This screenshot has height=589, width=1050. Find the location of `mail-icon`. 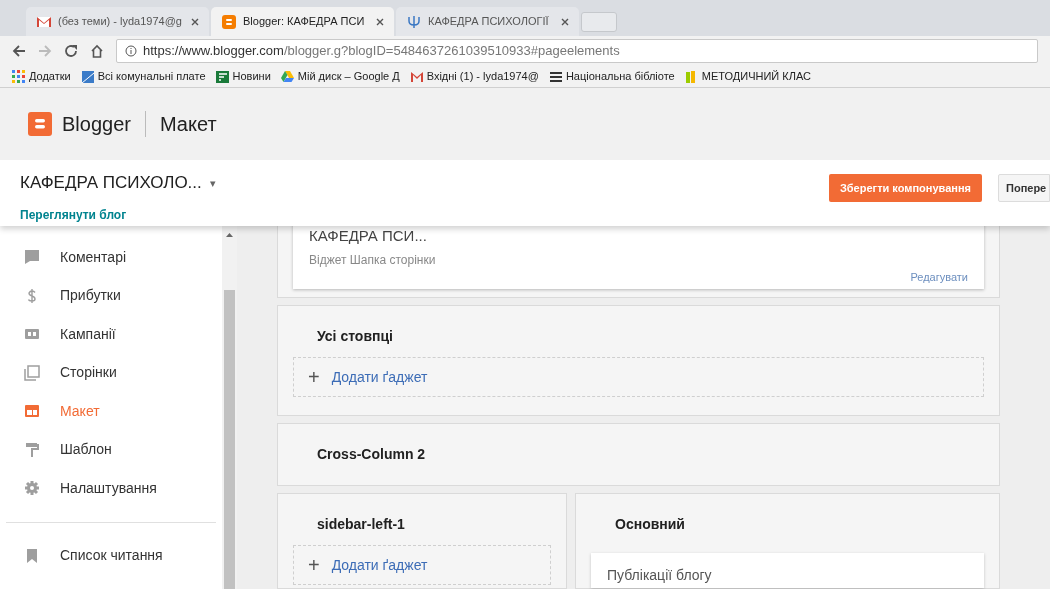

mail-icon is located at coordinates (416, 76).